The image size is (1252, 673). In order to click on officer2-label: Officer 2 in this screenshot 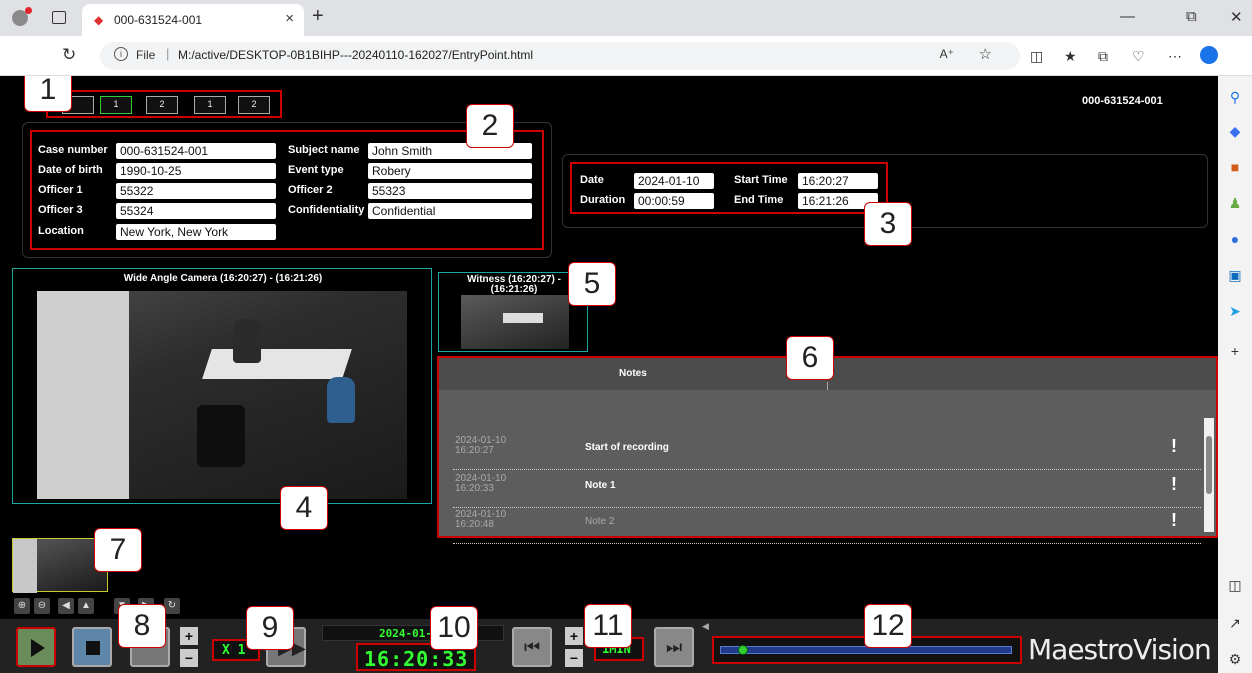, I will do `click(310, 190)`.